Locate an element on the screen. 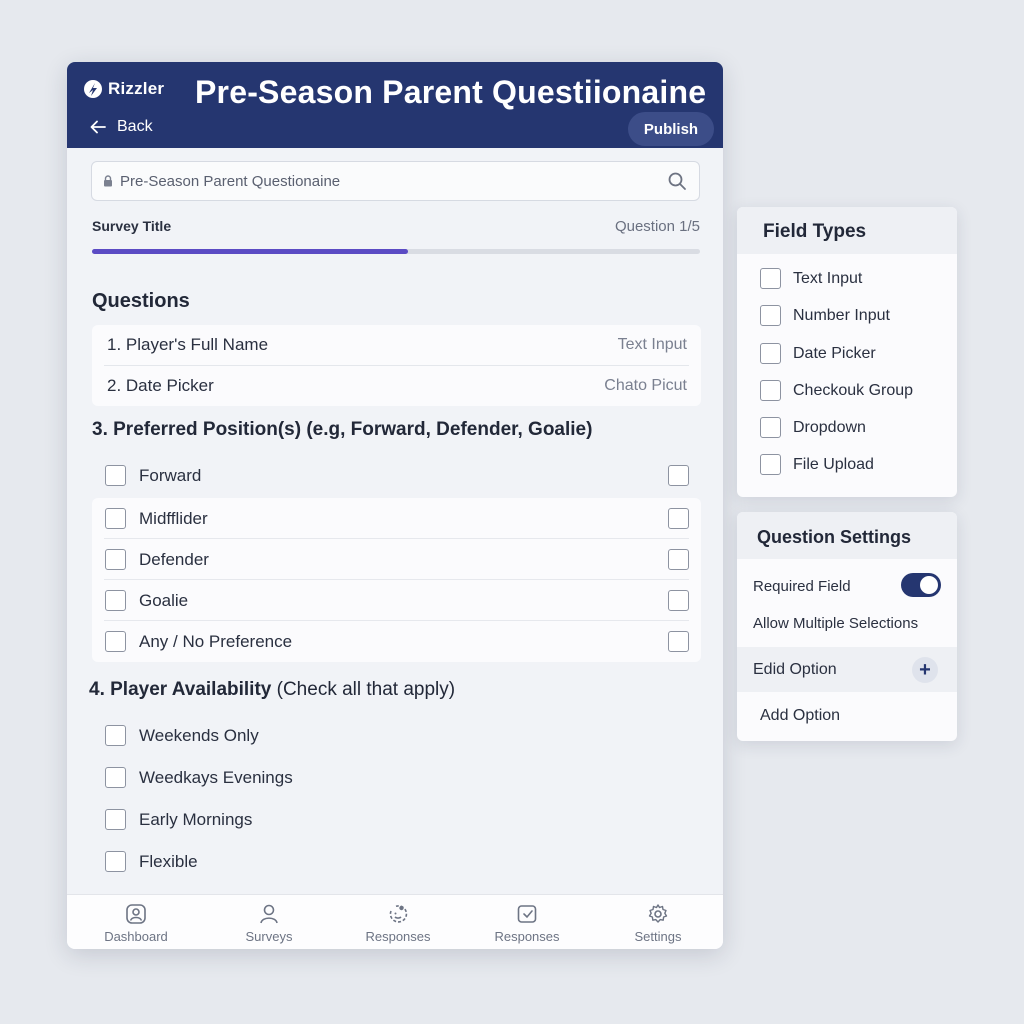 The height and width of the screenshot is (1024, 1024). survey-title-input is located at coordinates (395, 181).